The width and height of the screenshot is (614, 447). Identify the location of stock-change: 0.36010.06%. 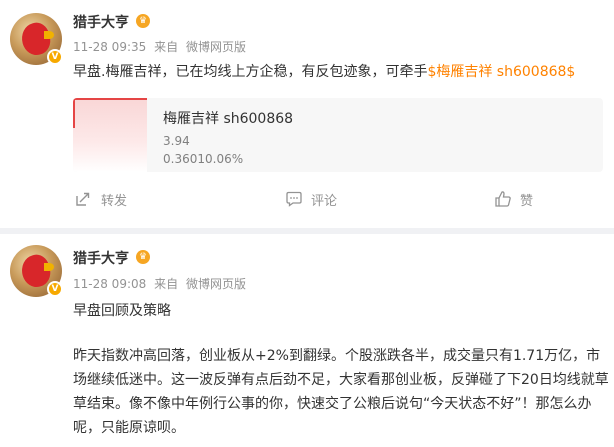
(203, 159).